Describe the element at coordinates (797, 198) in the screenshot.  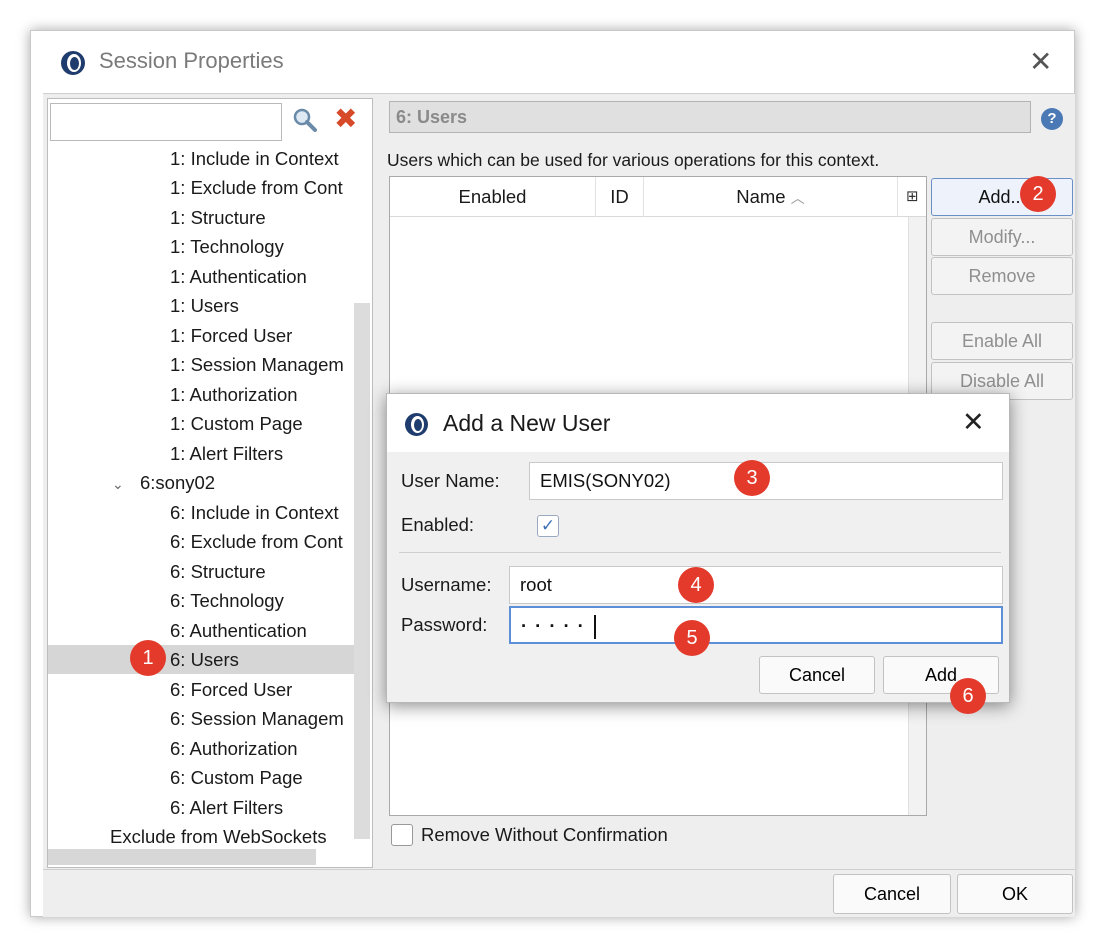
I see `sort-ascending-icon: ︿` at that location.